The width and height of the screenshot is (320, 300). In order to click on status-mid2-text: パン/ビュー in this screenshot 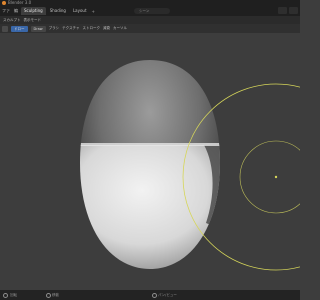, I will do `click(164, 295)`.